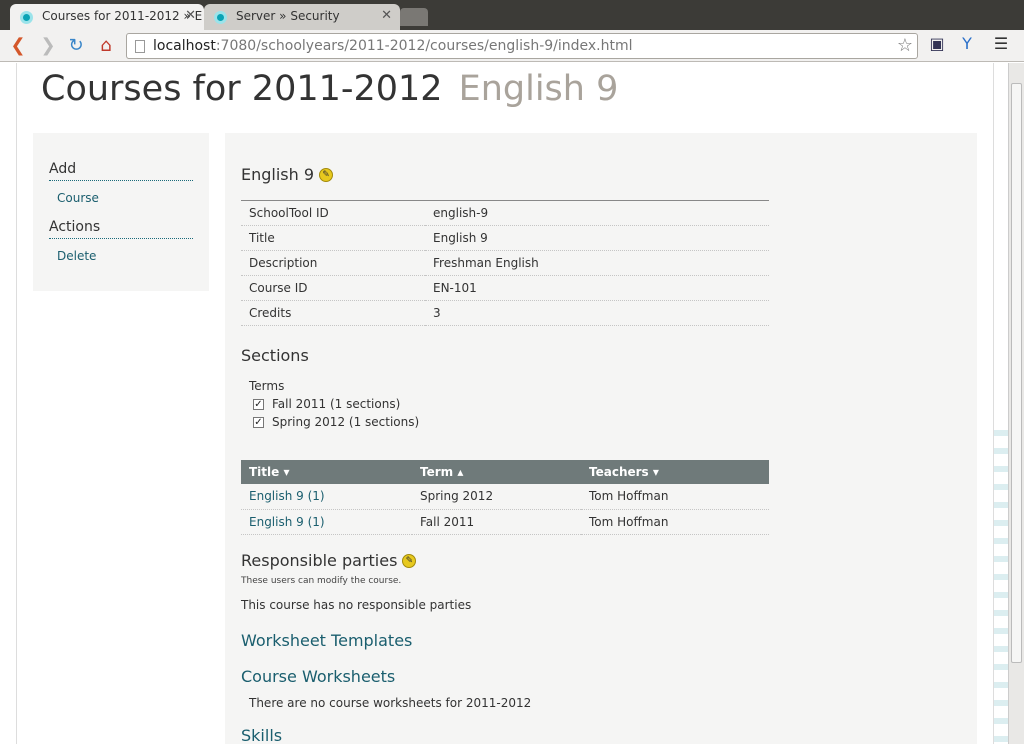 The image size is (1024, 744). Describe the element at coordinates (18, 46) in the screenshot. I see `back-icon: ❮` at that location.